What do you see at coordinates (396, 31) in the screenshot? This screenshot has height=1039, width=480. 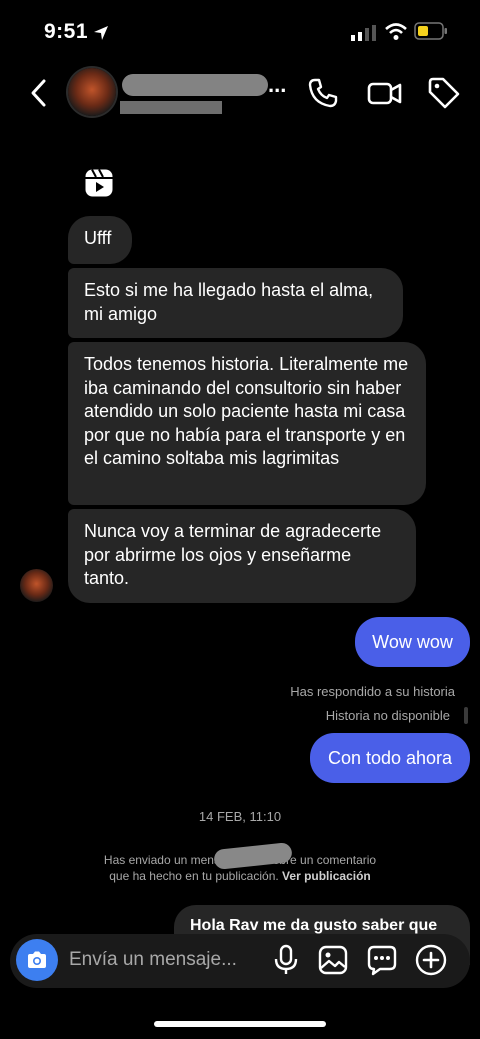 I see `wifi-icon` at bounding box center [396, 31].